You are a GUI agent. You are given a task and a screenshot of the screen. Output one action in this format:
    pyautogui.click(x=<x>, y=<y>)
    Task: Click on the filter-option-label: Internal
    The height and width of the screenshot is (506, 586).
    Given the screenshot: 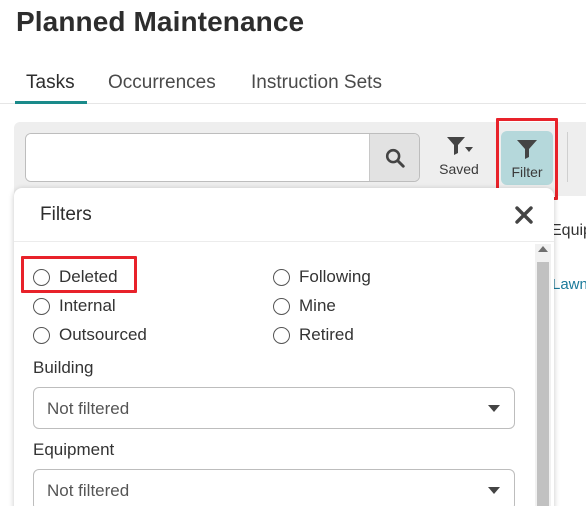 What is the action you would take?
    pyautogui.click(x=87, y=305)
    